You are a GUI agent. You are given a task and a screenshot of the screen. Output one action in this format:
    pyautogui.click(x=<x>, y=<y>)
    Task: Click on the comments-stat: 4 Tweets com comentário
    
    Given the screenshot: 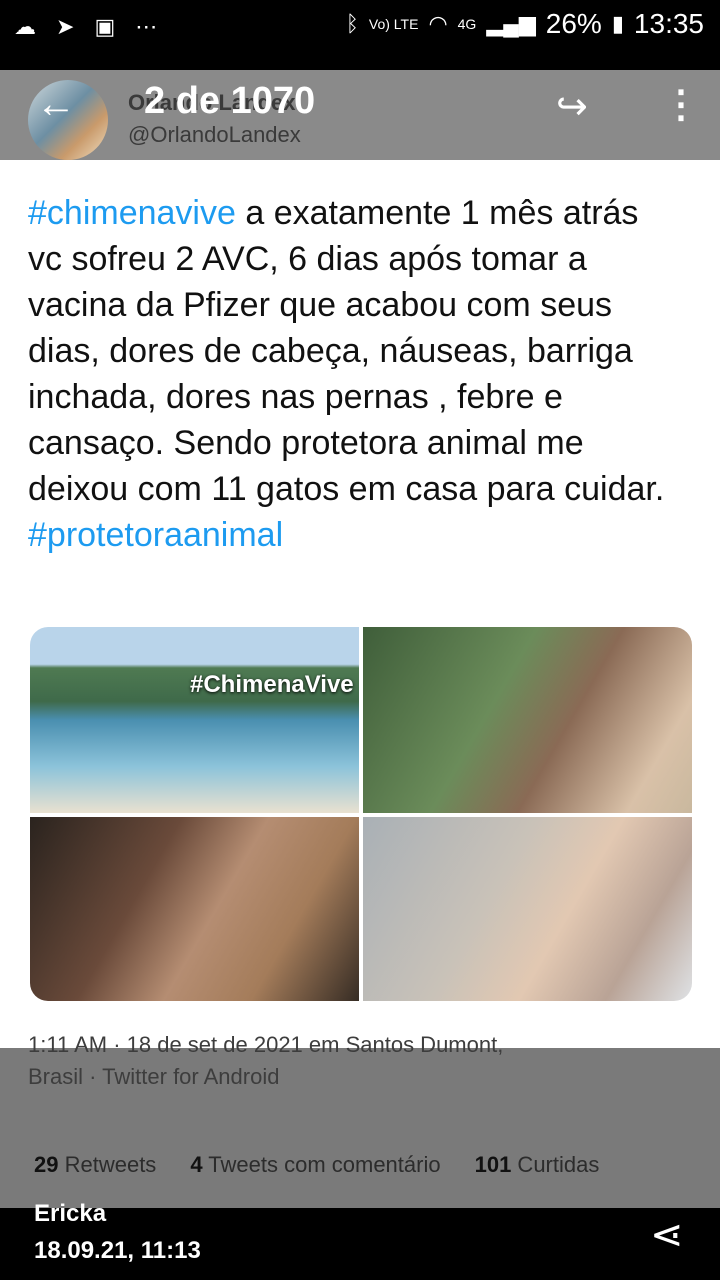 What is the action you would take?
    pyautogui.click(x=315, y=1165)
    